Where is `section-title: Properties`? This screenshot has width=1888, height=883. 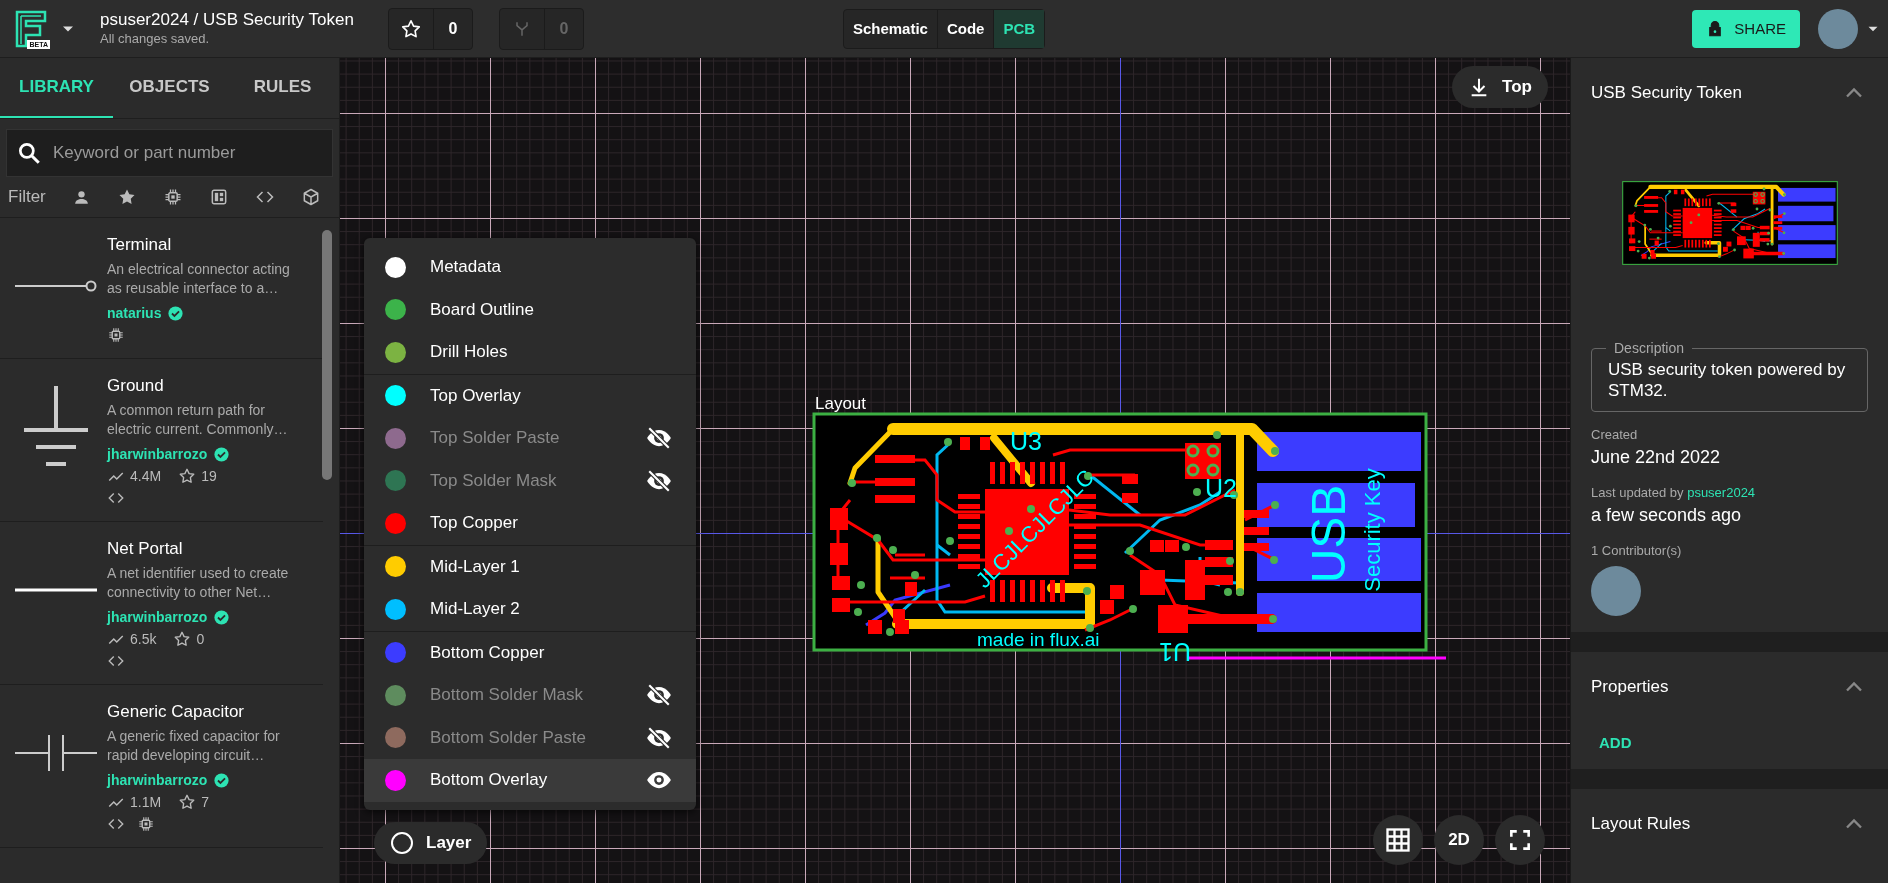
section-title: Properties is located at coordinates (1630, 687).